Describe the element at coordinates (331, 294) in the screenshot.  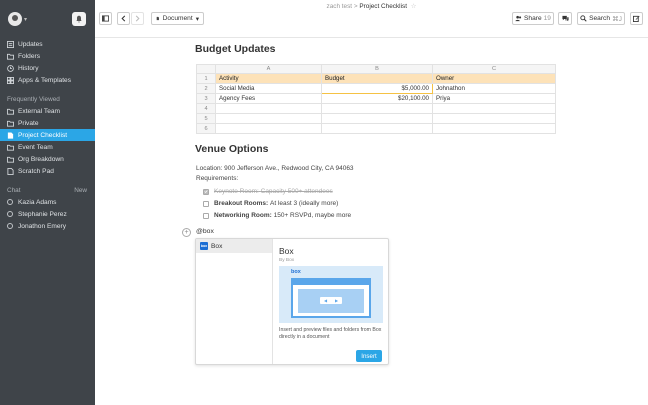
I see `box-preview-image: box ◀ ▶` at that location.